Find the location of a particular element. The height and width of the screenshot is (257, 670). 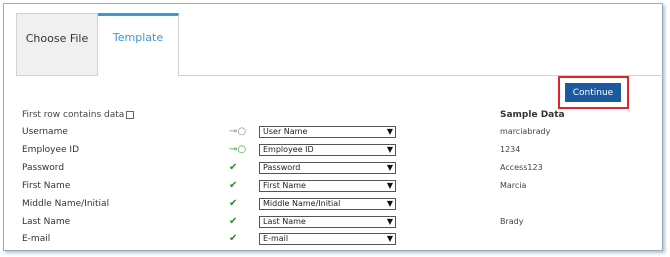

field-label: Middle Name/Initial is located at coordinates (66, 204).